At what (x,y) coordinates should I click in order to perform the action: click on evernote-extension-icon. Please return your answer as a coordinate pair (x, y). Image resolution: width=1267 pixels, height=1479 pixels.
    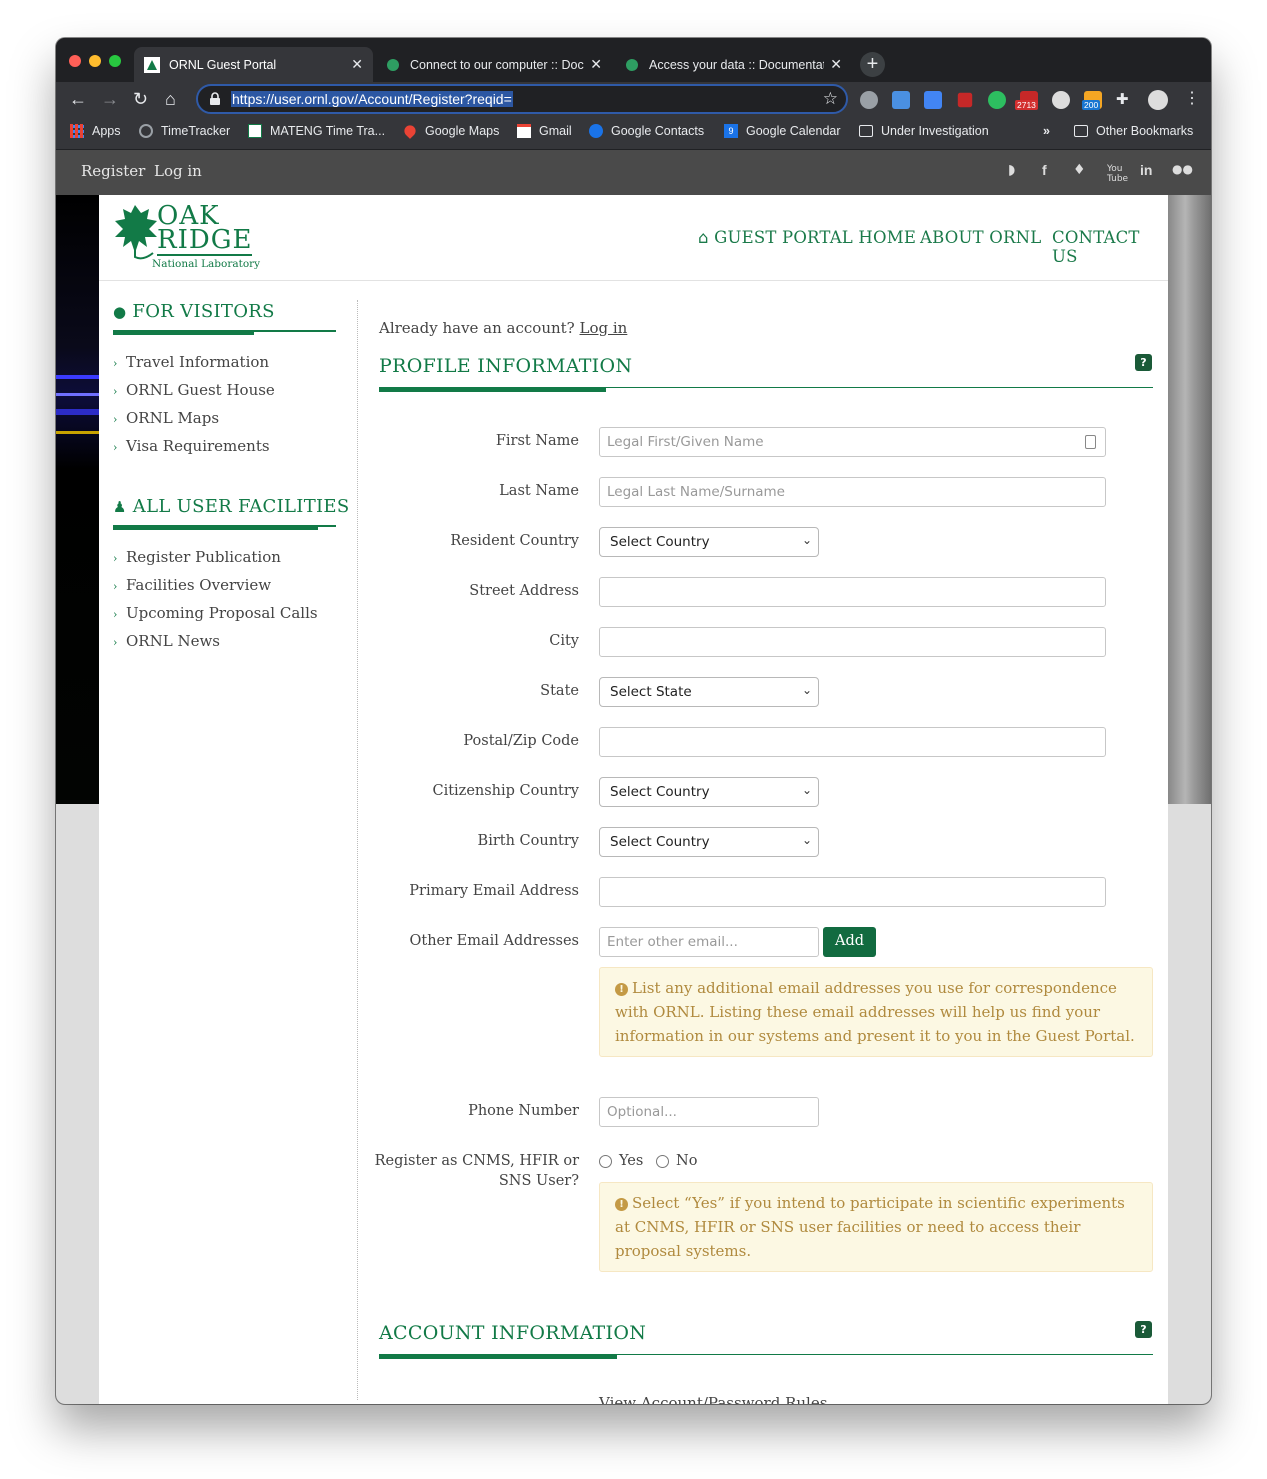
    Looking at the image, I should click on (997, 100).